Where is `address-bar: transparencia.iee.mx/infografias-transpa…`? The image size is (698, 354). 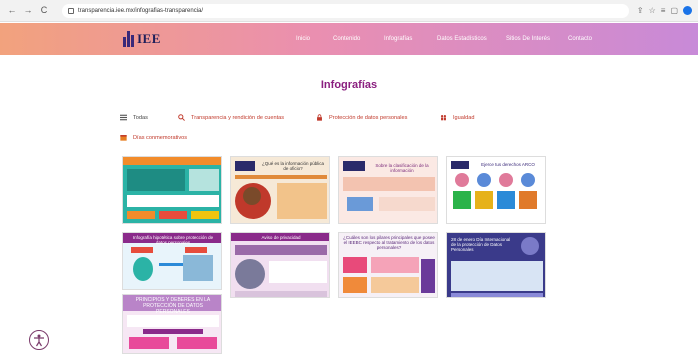 address-bar: transparencia.iee.mx/infografias-transpa… is located at coordinates (345, 10).